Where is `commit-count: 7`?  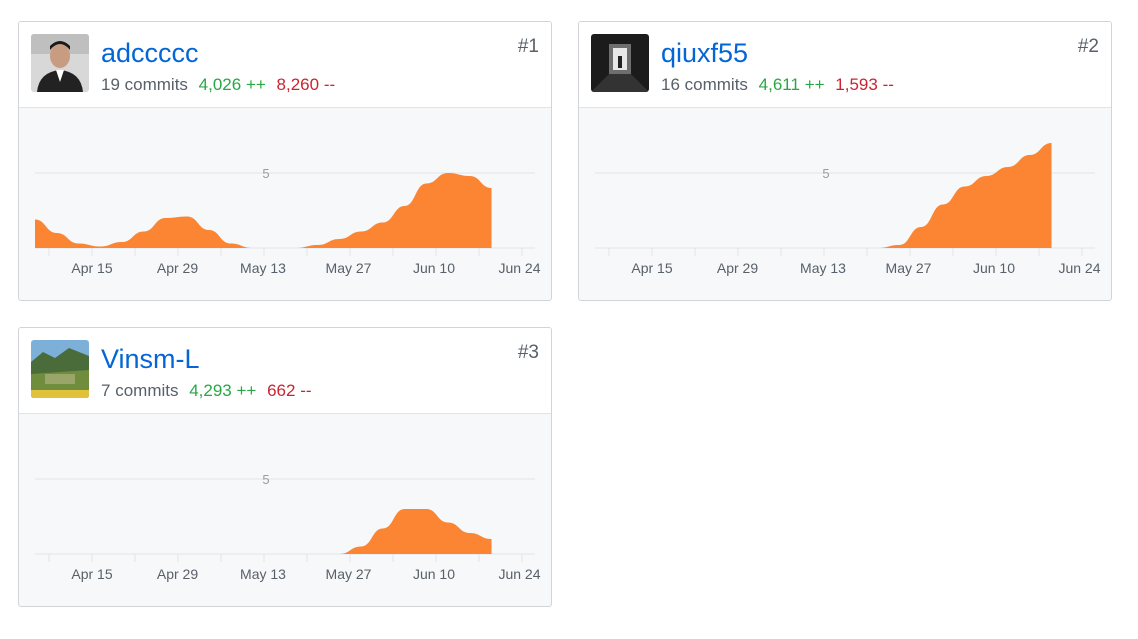
commit-count: 7 is located at coordinates (105, 390).